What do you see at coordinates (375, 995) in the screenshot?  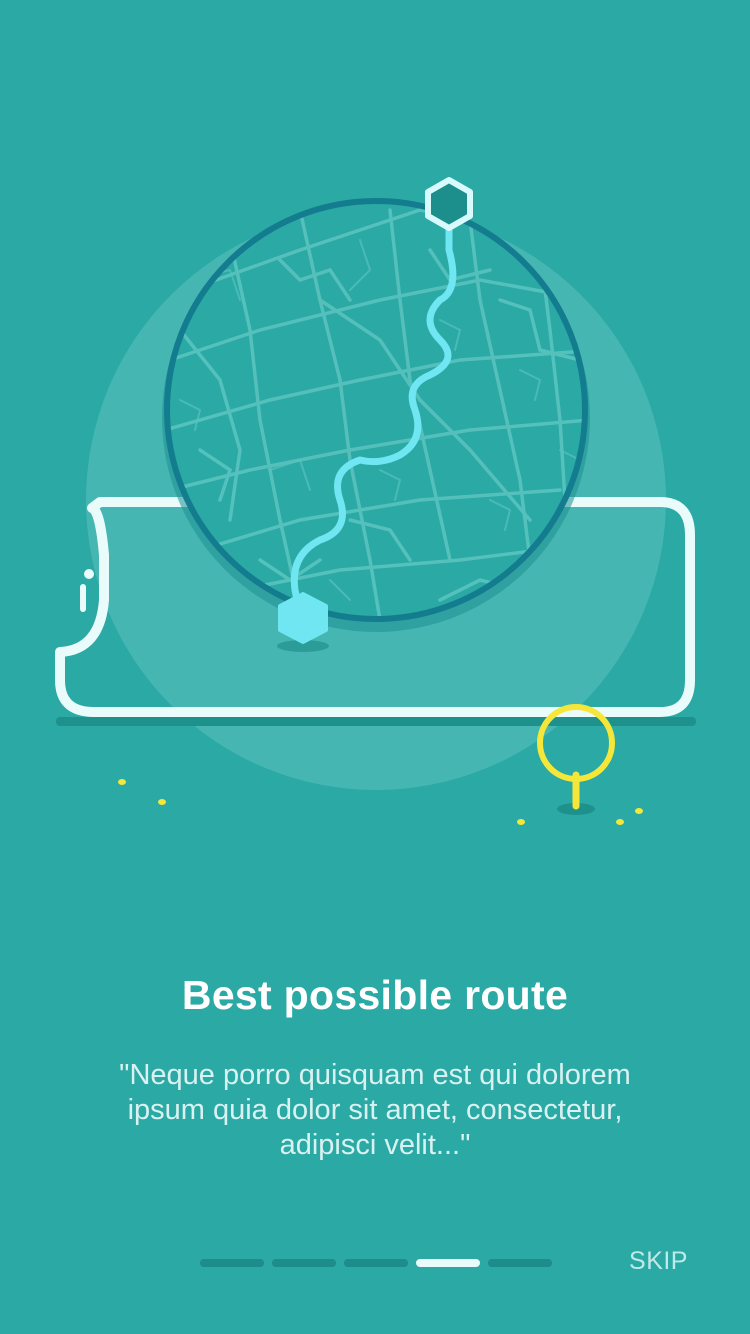 I see `onboarding-title: Best possible route` at bounding box center [375, 995].